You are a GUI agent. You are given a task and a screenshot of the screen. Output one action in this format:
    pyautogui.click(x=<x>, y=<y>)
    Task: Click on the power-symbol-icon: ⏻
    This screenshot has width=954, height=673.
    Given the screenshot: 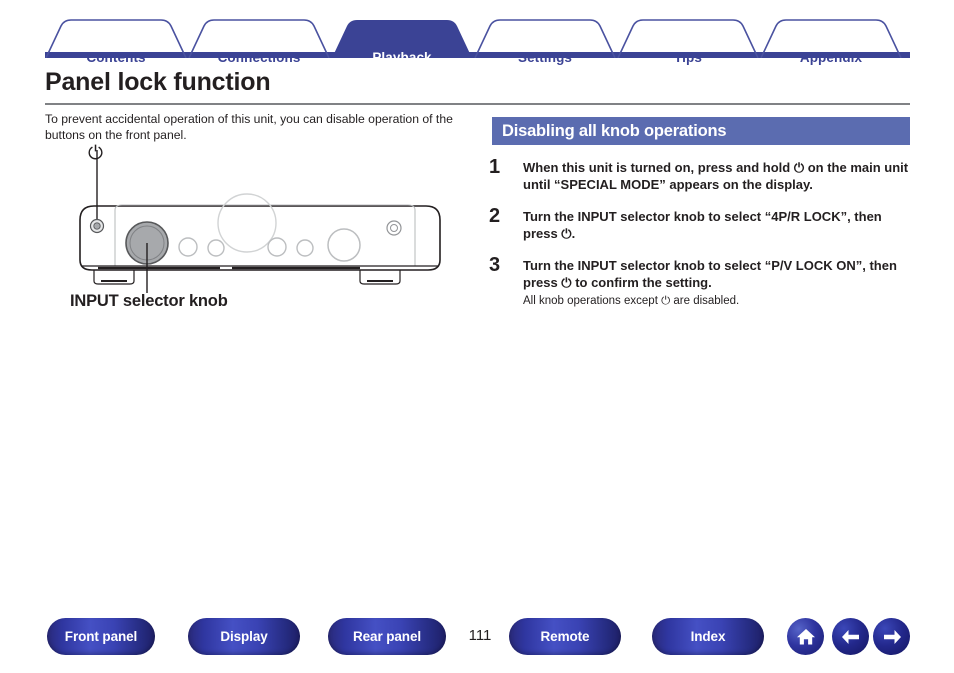 What is the action you would take?
    pyautogui.click(x=96, y=153)
    